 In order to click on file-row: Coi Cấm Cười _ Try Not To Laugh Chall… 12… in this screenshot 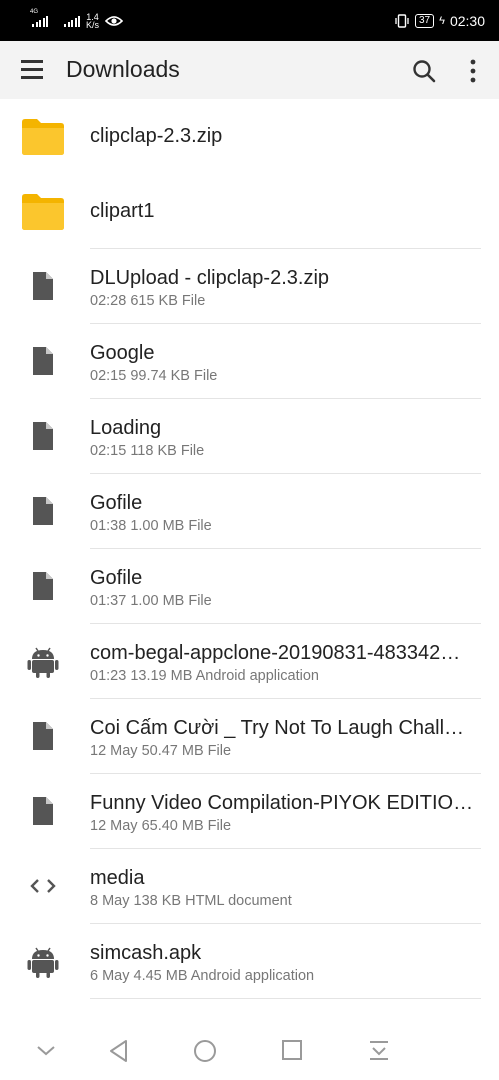, I will do `click(249, 736)`.